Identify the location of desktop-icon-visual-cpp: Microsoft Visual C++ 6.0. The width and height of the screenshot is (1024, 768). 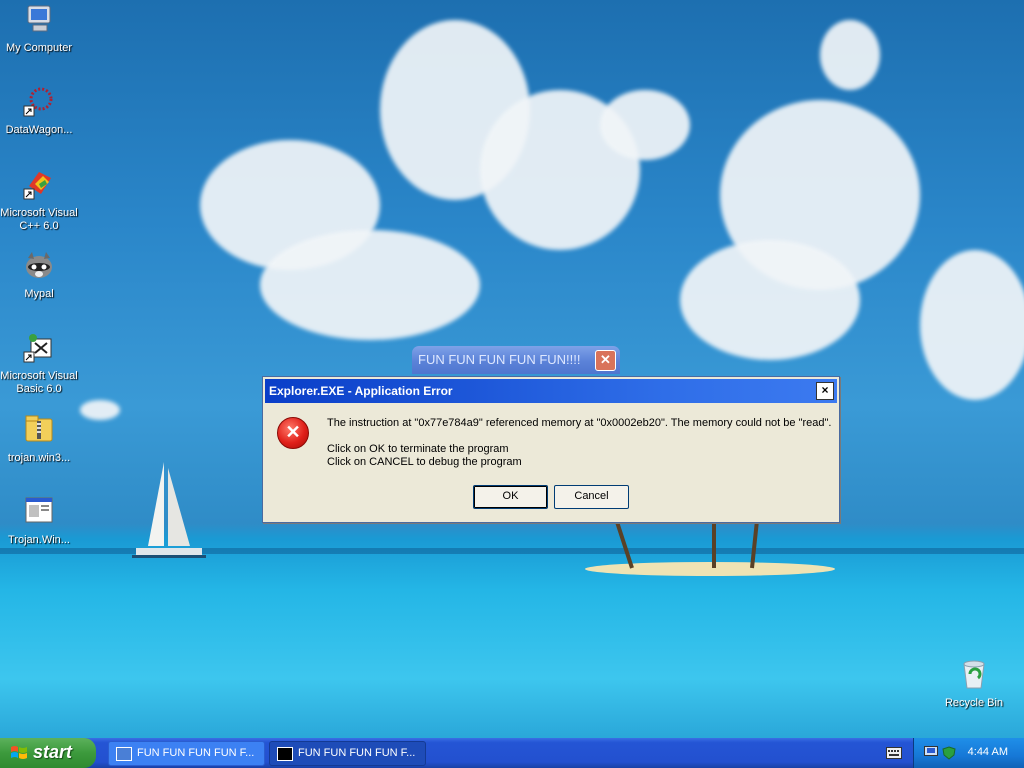
(39, 200).